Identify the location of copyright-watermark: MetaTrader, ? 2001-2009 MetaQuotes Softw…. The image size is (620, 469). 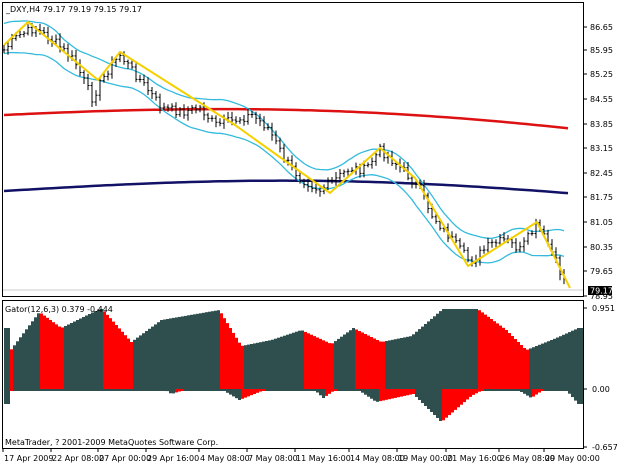
(111, 442).